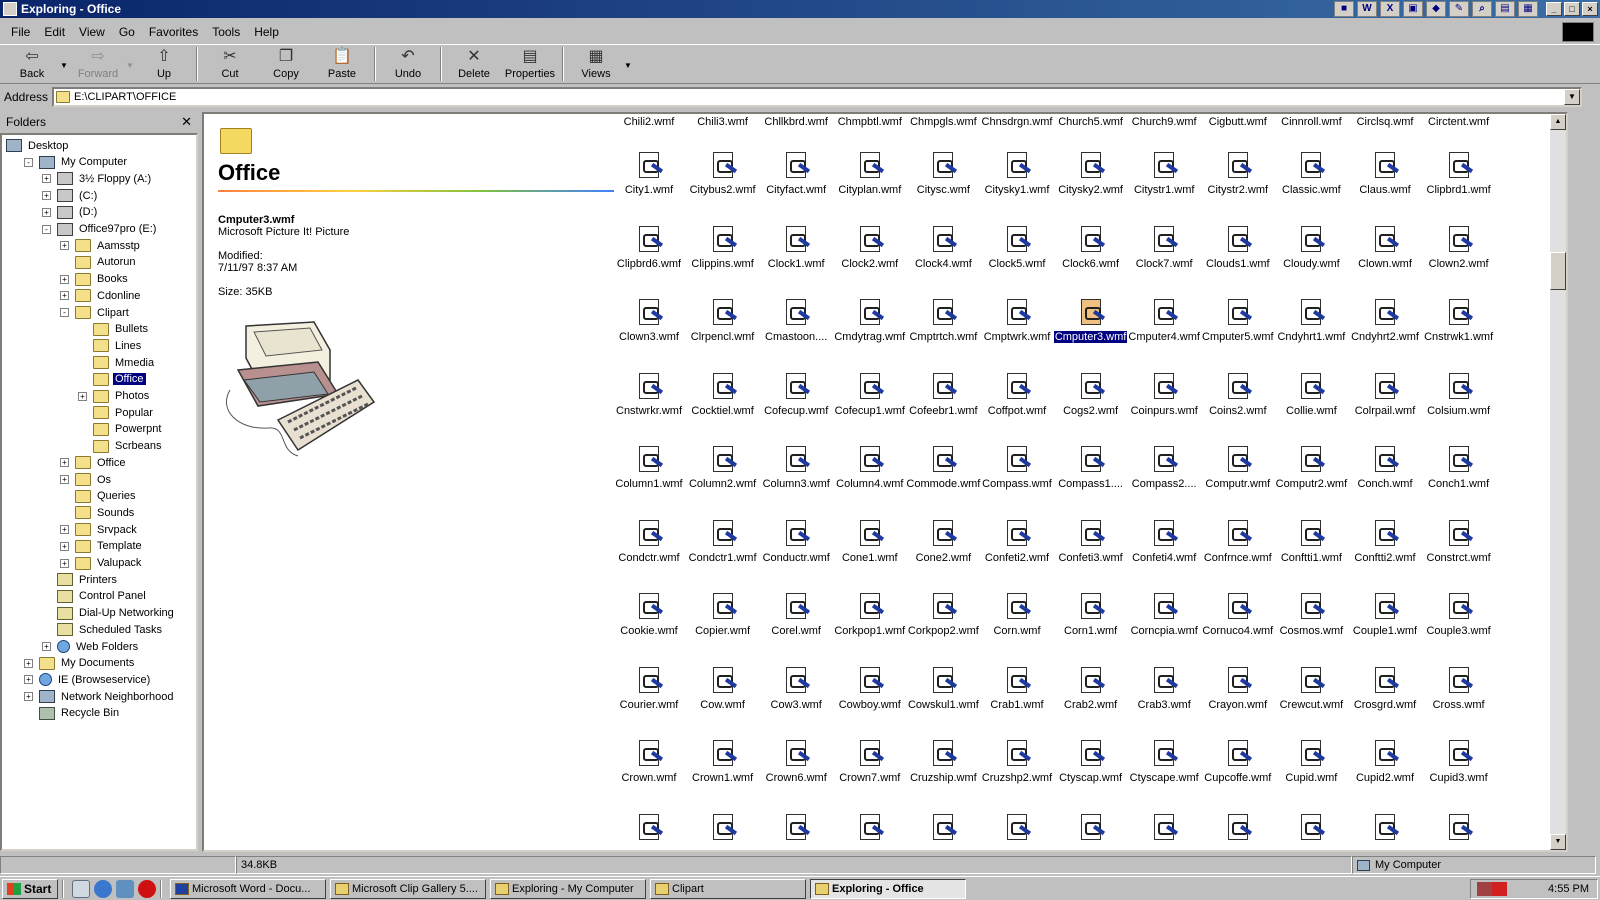  What do you see at coordinates (1459, 615) in the screenshot?
I see `file-item: Couple3.wmf` at bounding box center [1459, 615].